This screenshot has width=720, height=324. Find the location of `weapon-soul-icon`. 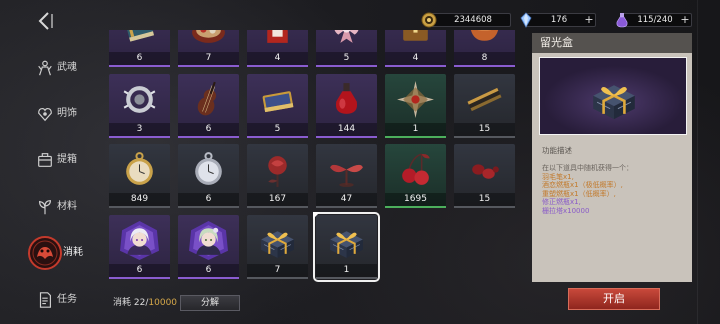

weapon-soul-icon is located at coordinates (45, 68).